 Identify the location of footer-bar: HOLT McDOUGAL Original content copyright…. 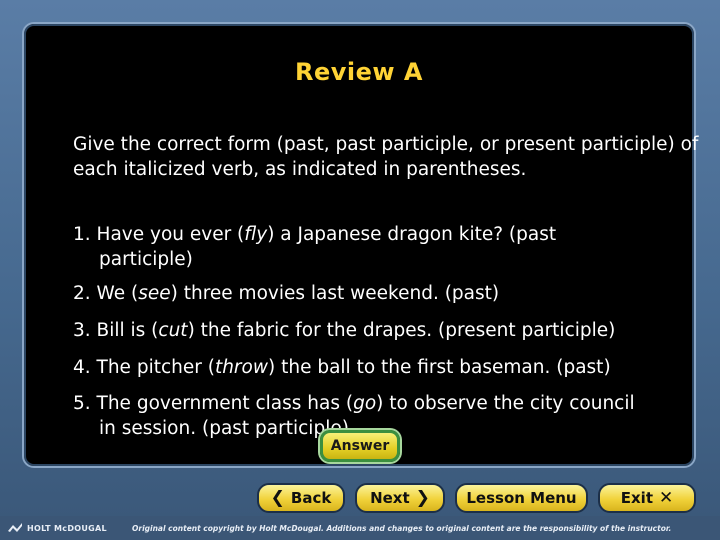
(360, 528).